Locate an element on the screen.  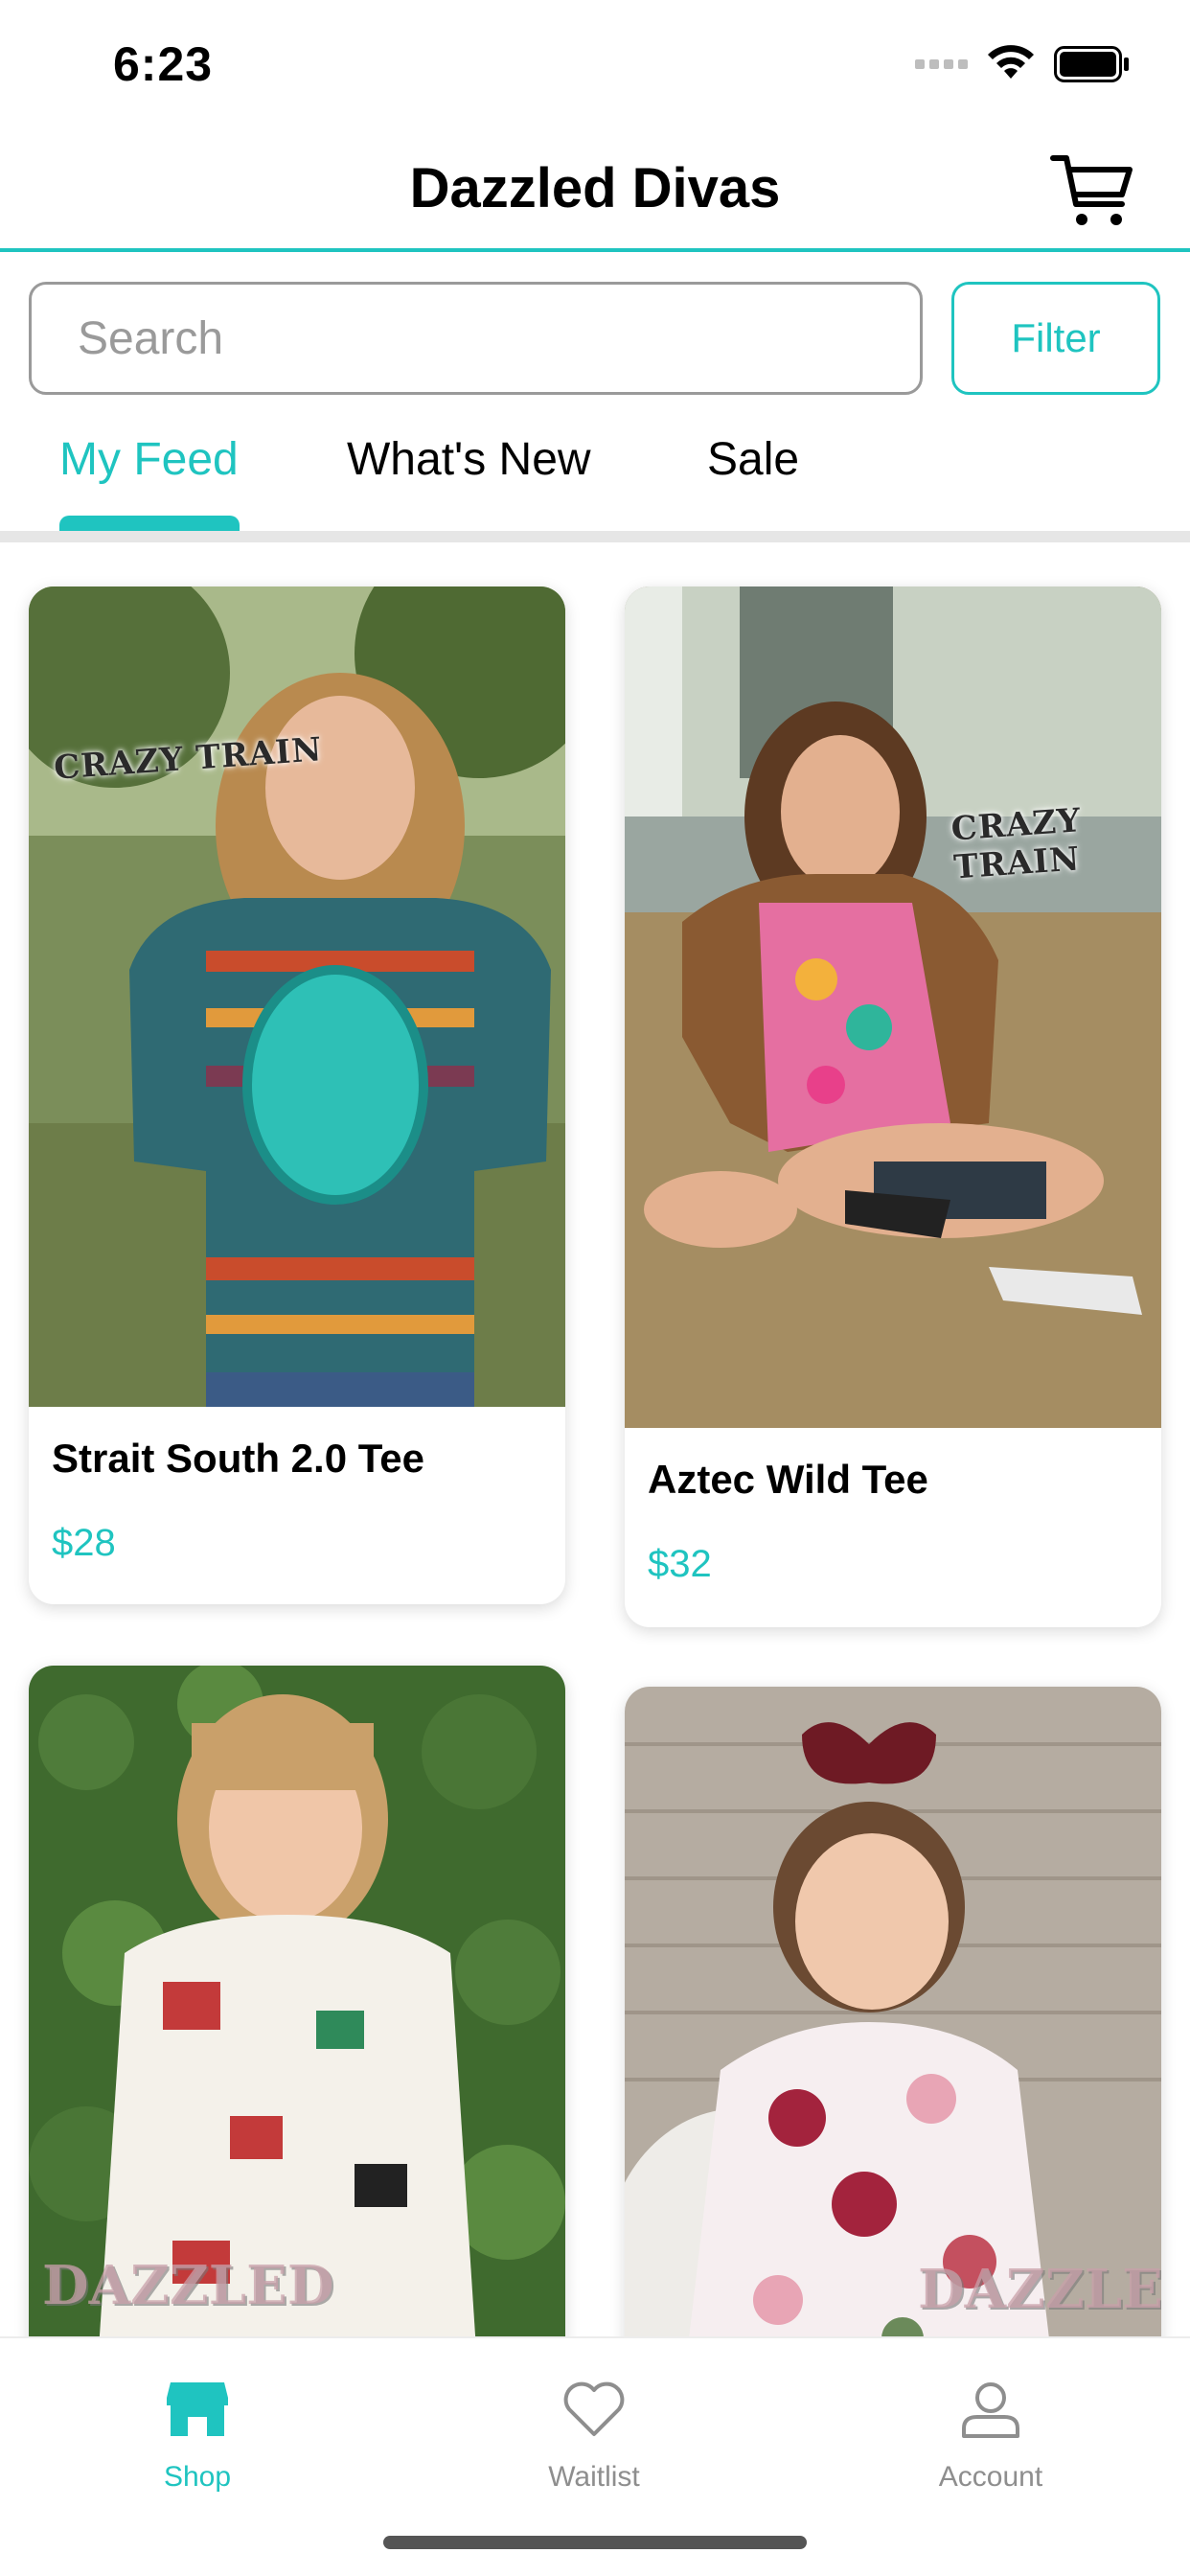
home-indicator is located at coordinates (595, 2542).